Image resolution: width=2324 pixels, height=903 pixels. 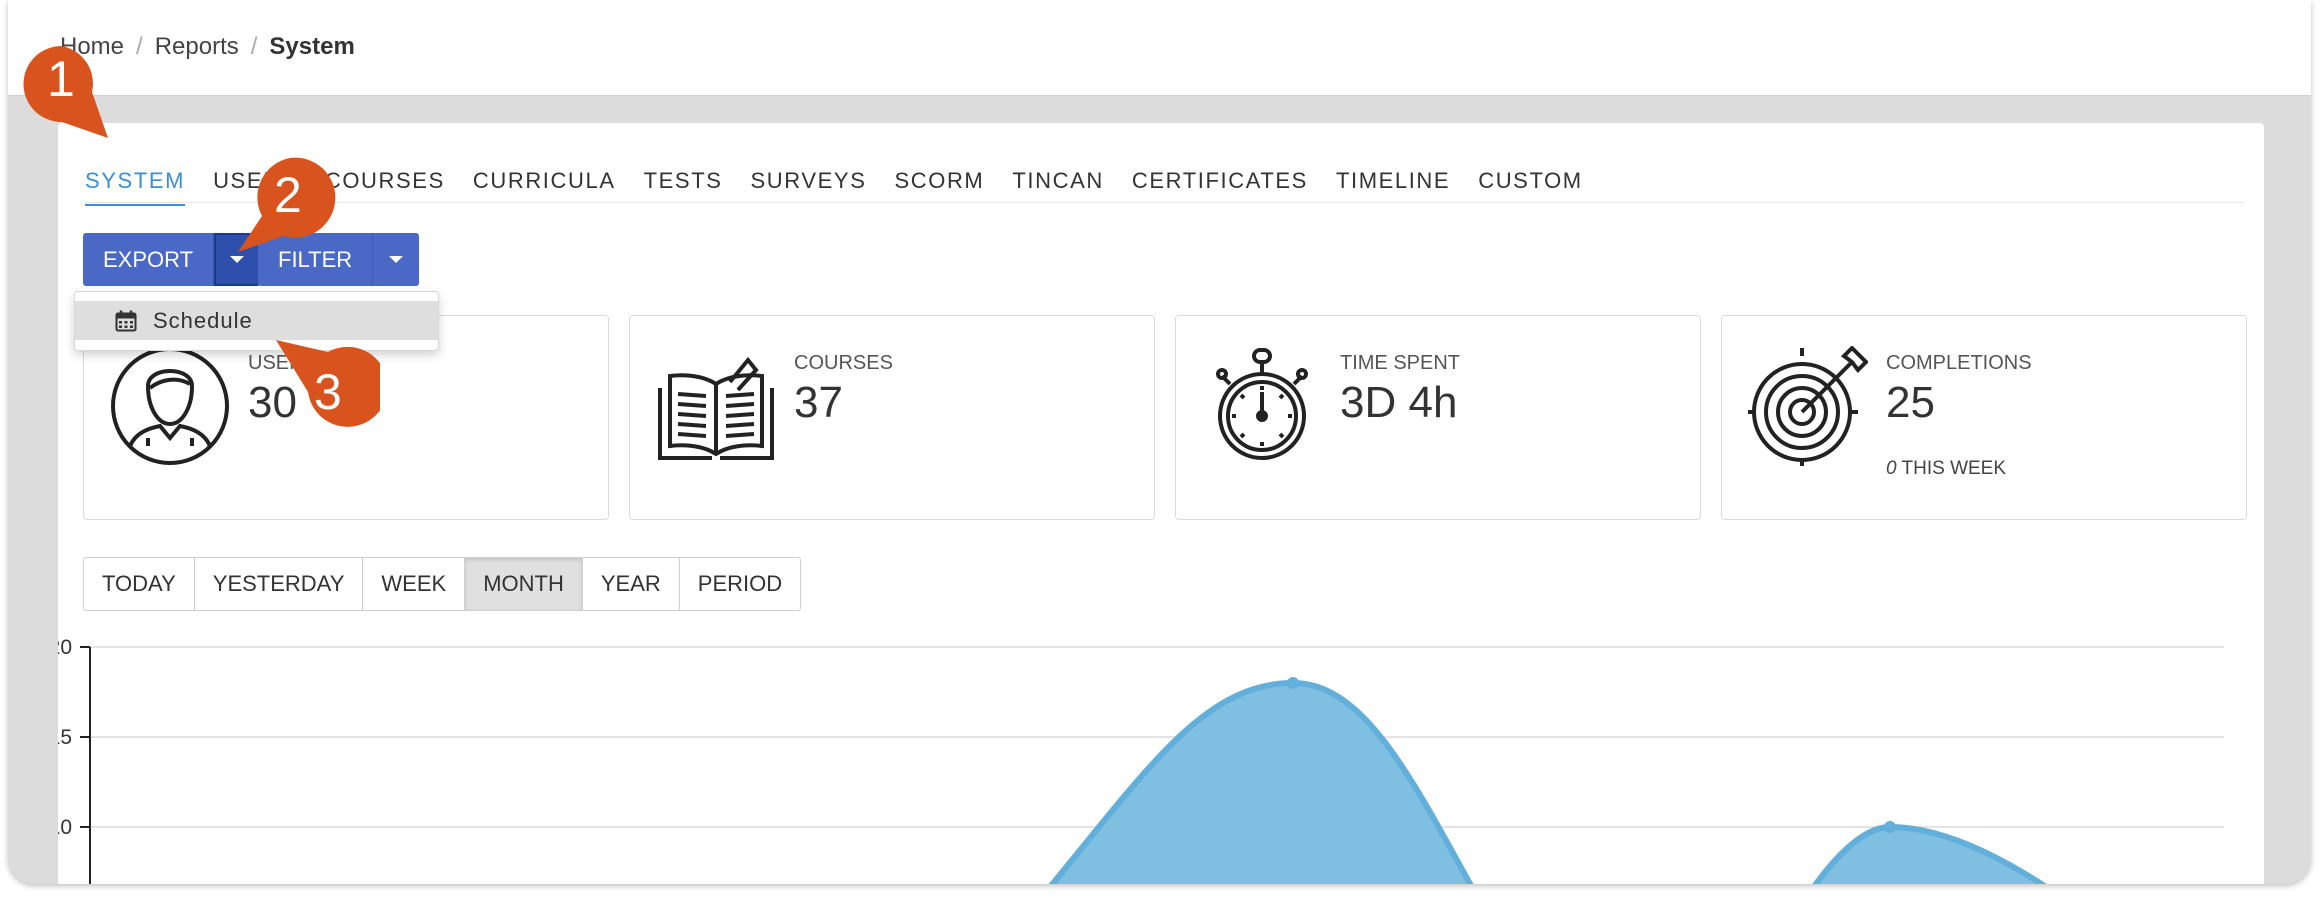 What do you see at coordinates (1058, 187) in the screenshot?
I see `tab-tincan: TINCAN` at bounding box center [1058, 187].